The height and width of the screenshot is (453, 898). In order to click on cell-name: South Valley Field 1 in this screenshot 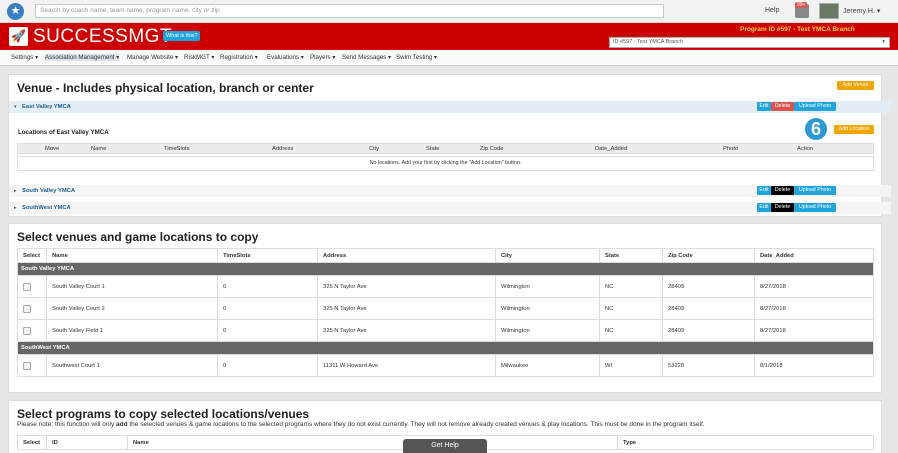, I will do `click(132, 330)`.